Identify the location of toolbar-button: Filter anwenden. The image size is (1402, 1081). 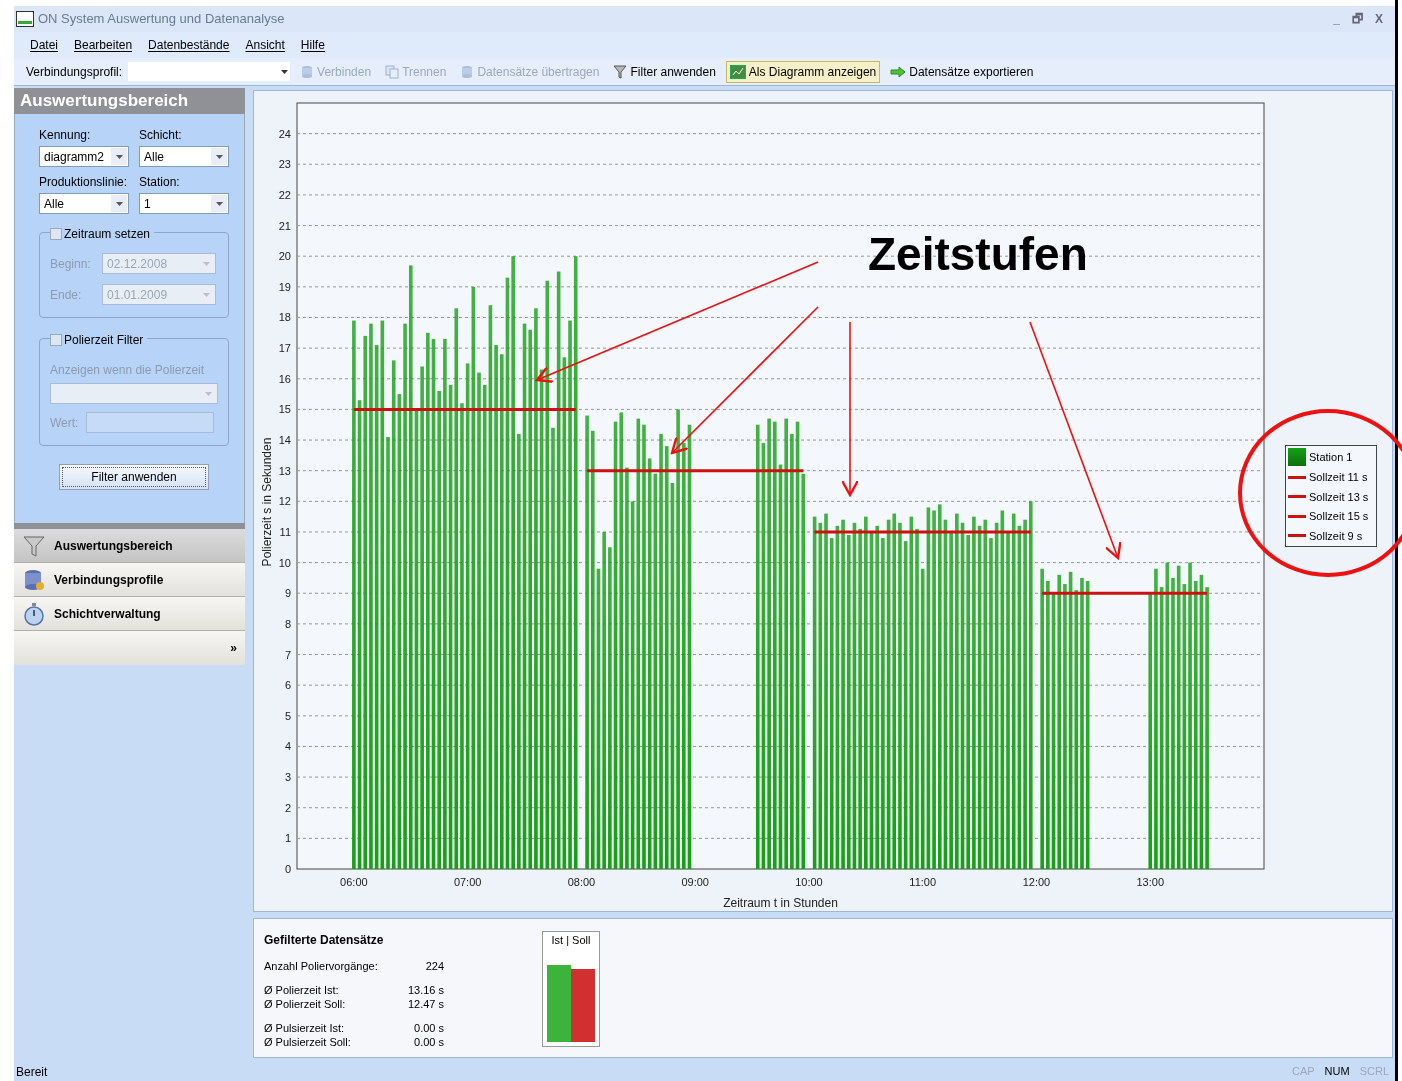
(664, 71).